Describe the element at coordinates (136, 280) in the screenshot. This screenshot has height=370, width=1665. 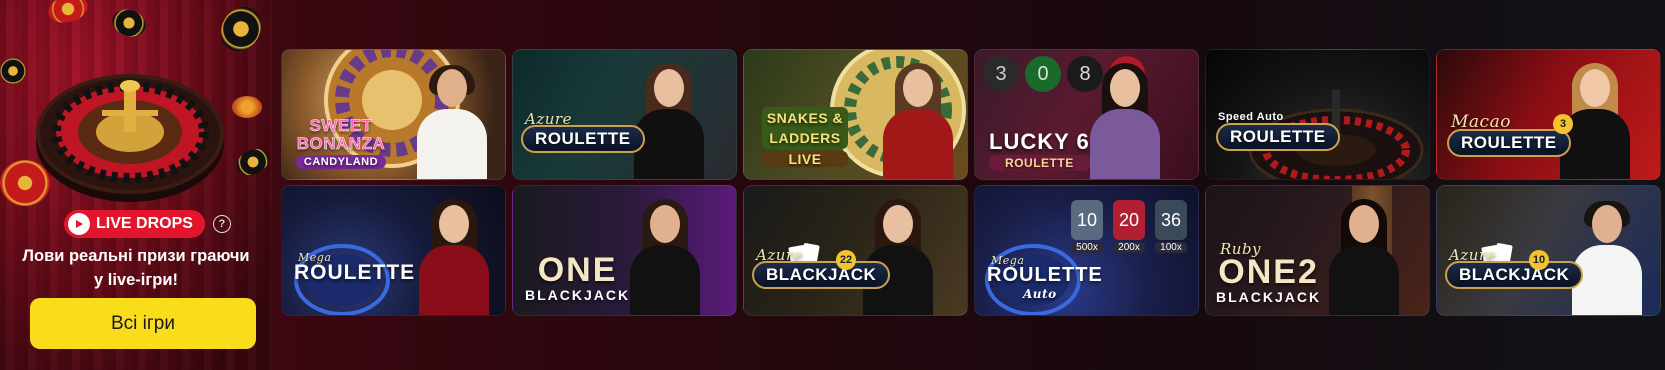
I see `promo-text-line2: у live-ігри!` at that location.